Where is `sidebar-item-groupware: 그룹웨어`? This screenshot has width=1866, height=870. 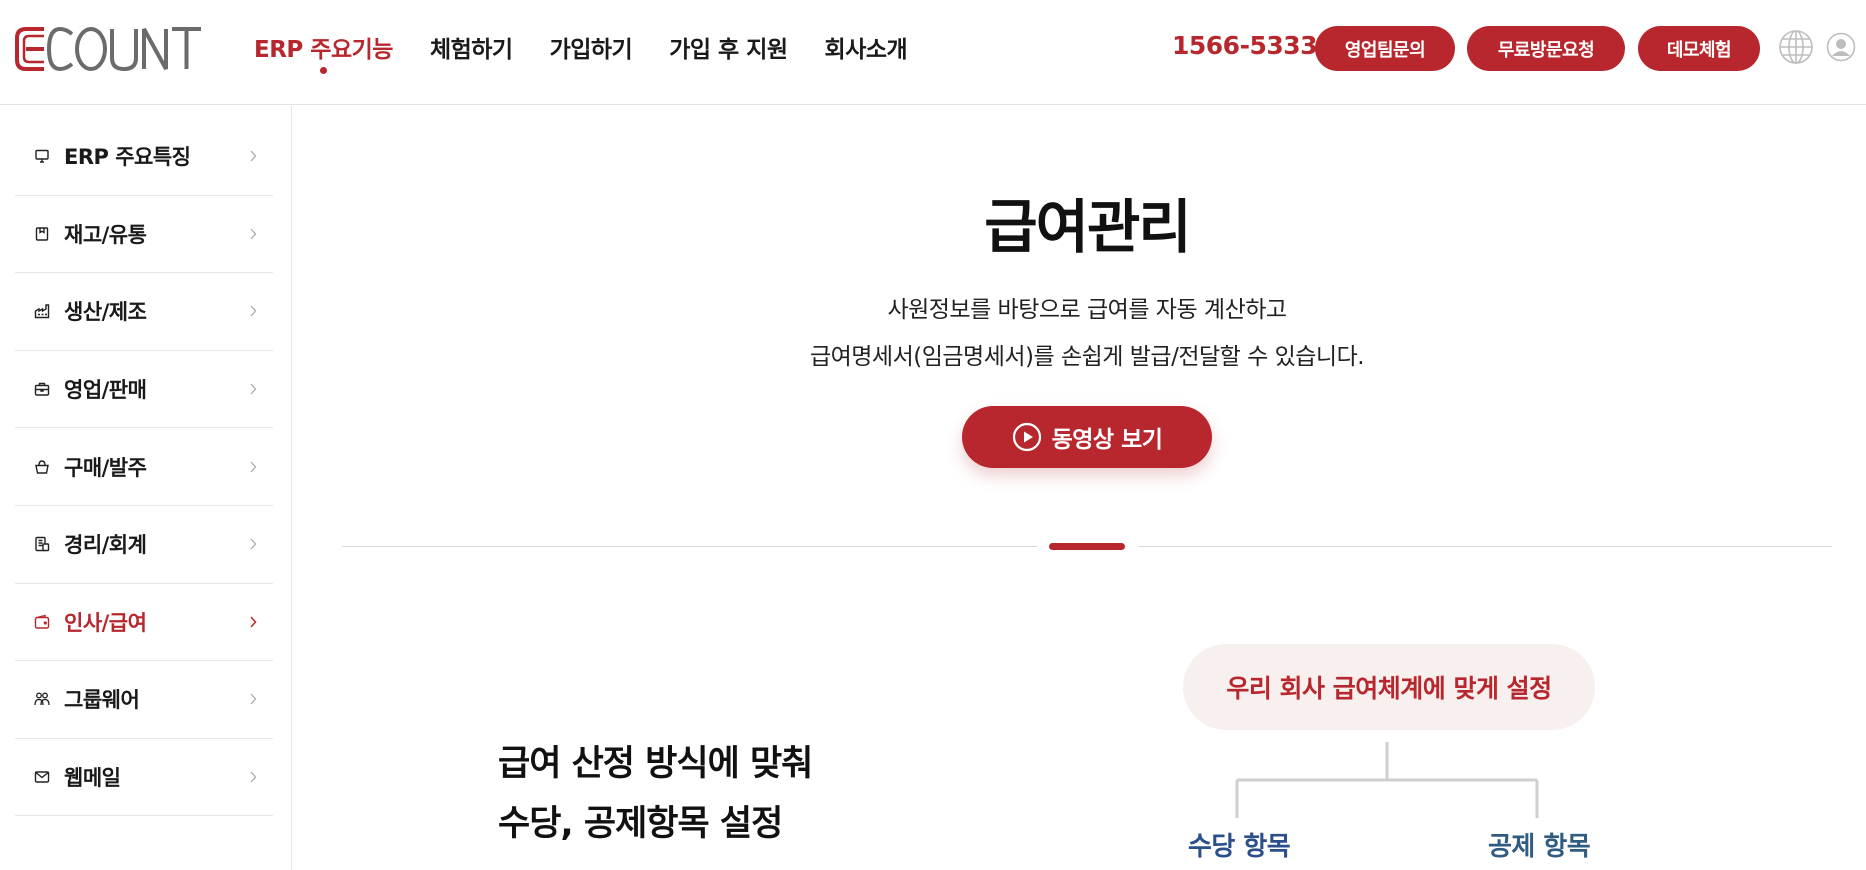
sidebar-item-groupware: 그룹웨어 is located at coordinates (144, 700).